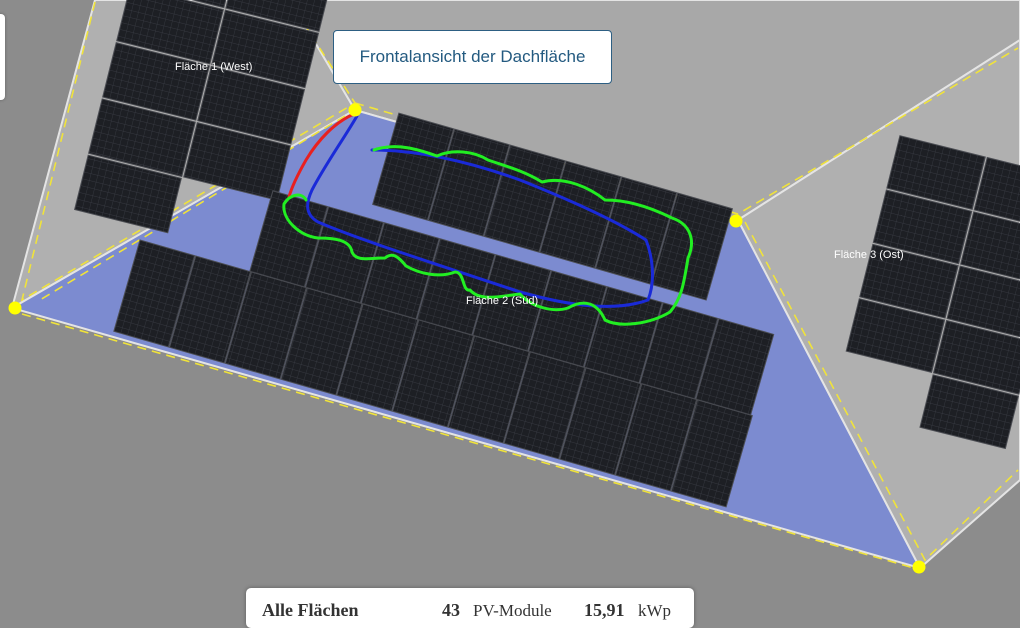 The height and width of the screenshot is (628, 1020). What do you see at coordinates (213, 67) in the screenshot?
I see `area-label-west: Fläche 1 (West)` at bounding box center [213, 67].